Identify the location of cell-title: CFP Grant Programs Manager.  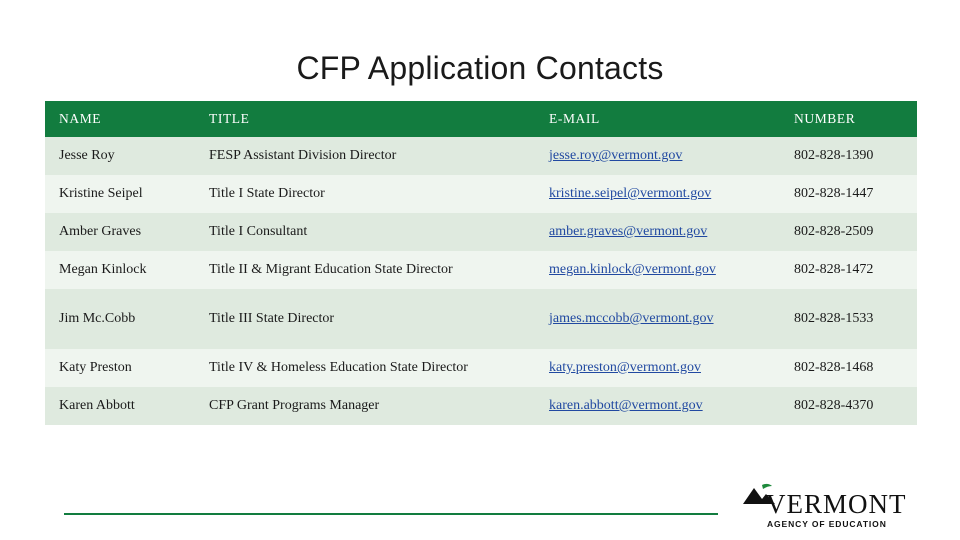
(365, 406).